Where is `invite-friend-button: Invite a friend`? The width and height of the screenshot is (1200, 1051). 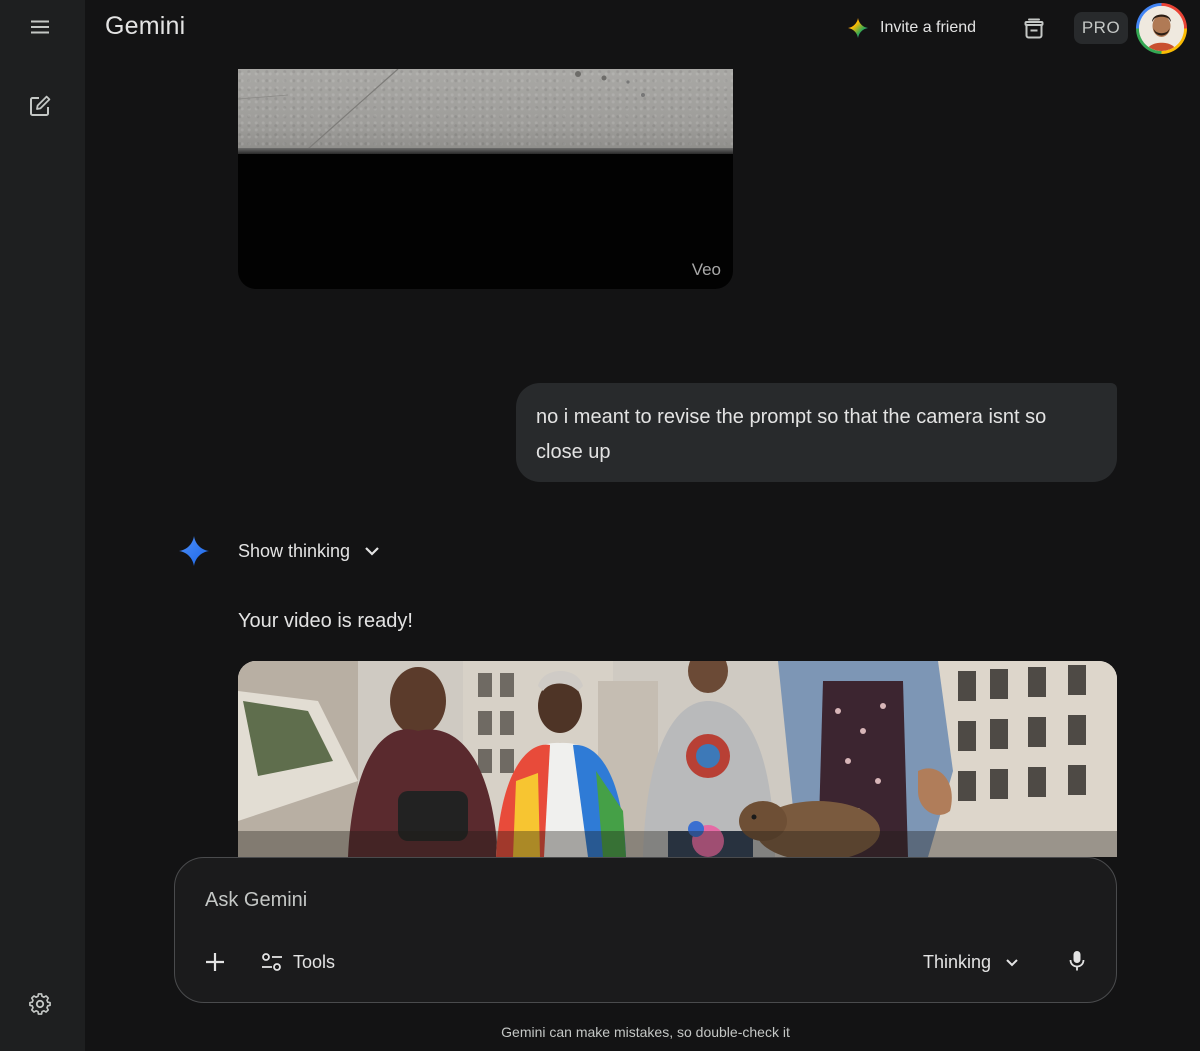 invite-friend-button: Invite a friend is located at coordinates (912, 28).